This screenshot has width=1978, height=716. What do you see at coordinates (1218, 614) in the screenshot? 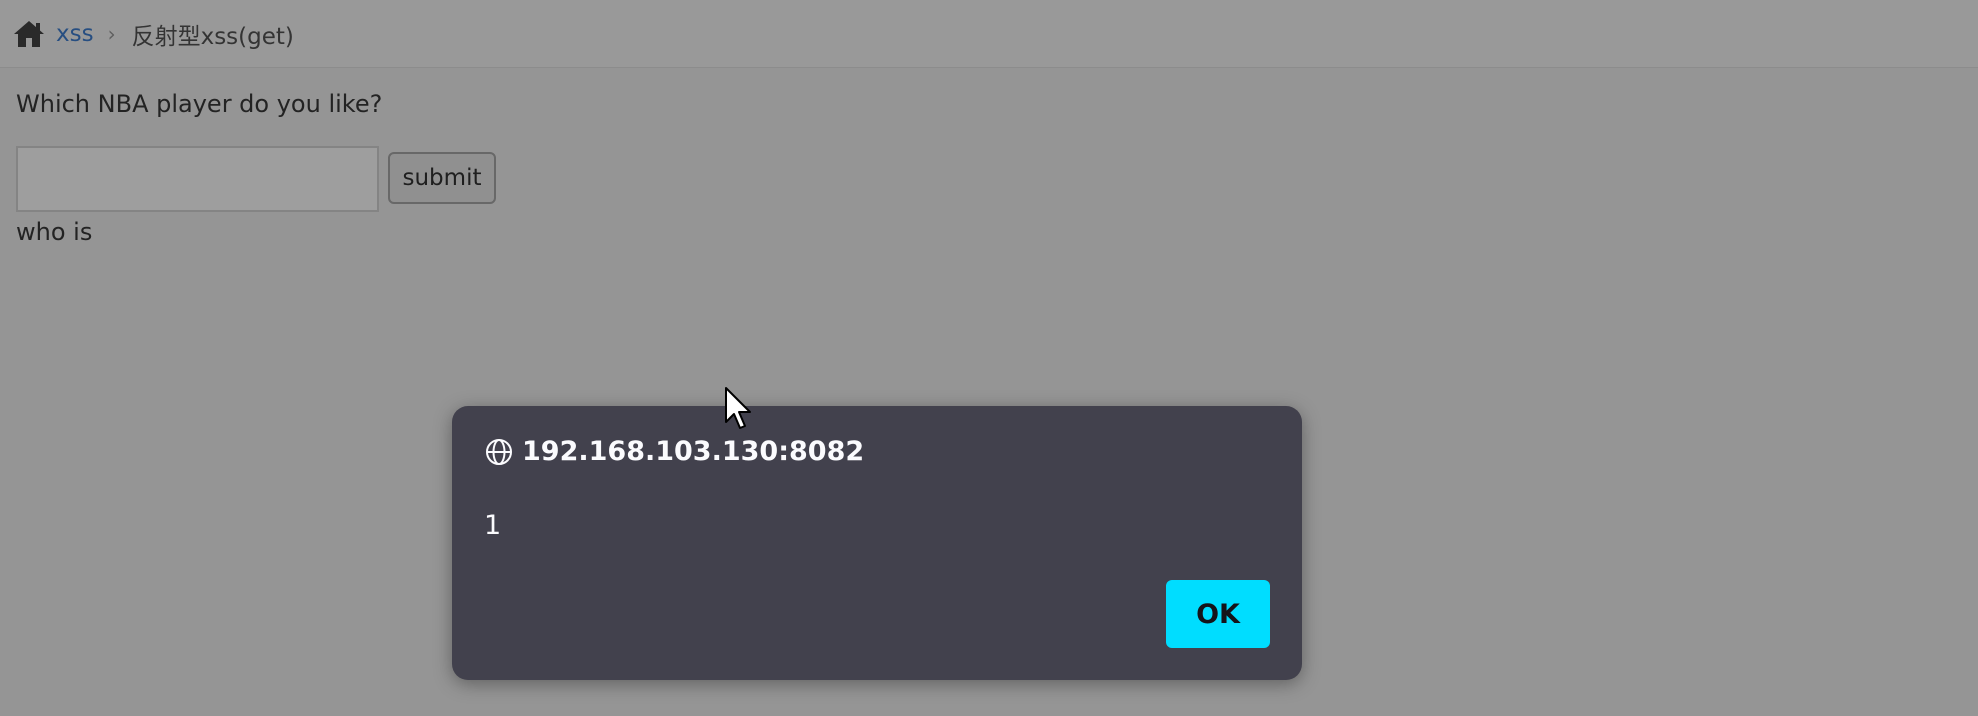
I see `ok-button: OK` at bounding box center [1218, 614].